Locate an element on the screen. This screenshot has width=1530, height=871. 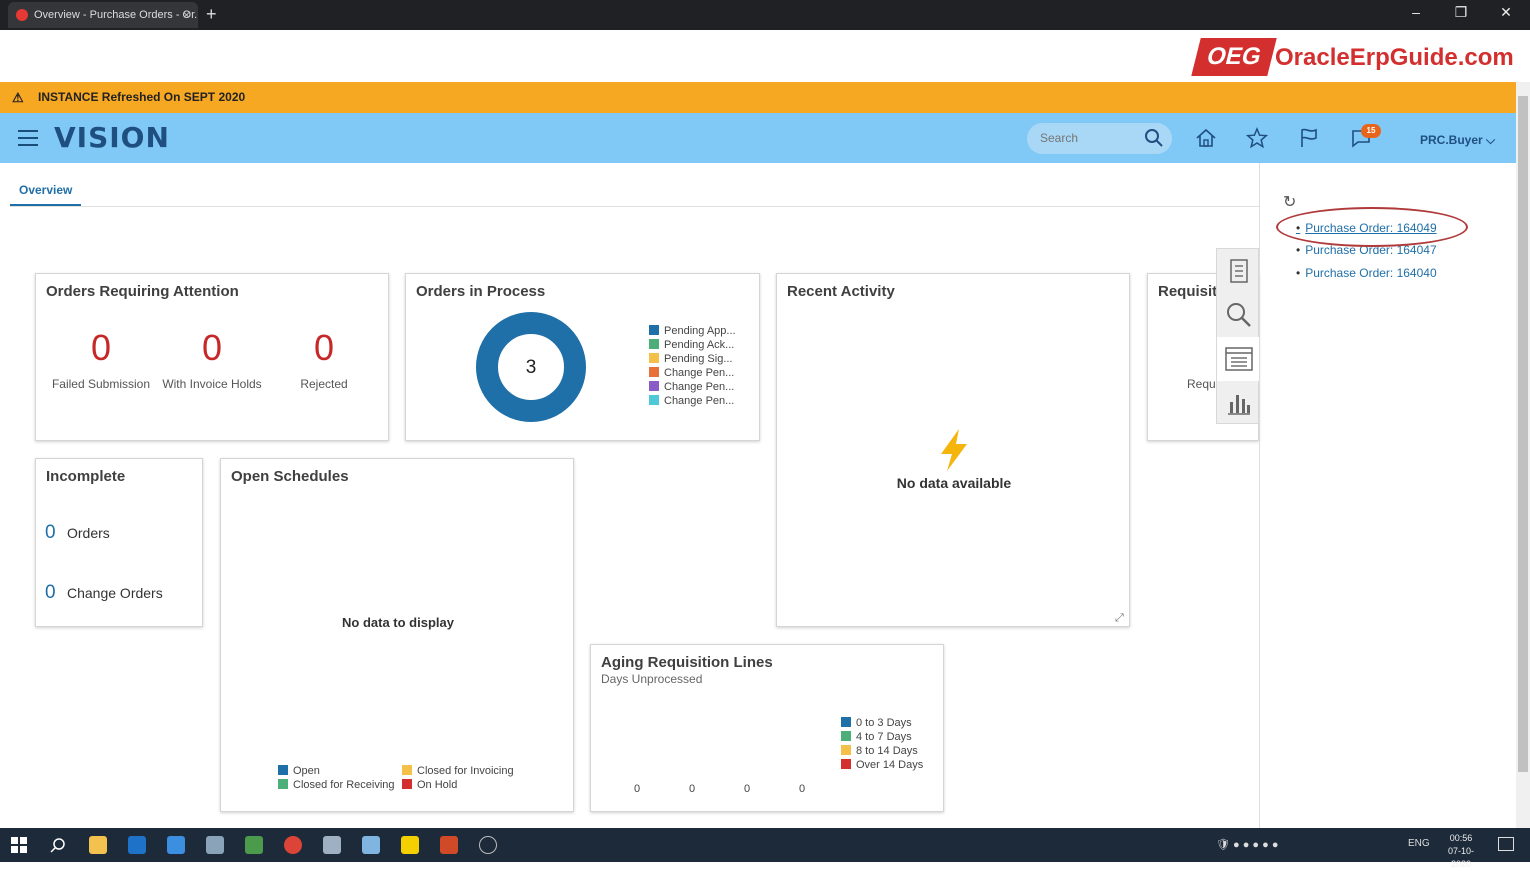
watermark-banner: OEG OracleErpGuide.com is located at coordinates (765, 56).